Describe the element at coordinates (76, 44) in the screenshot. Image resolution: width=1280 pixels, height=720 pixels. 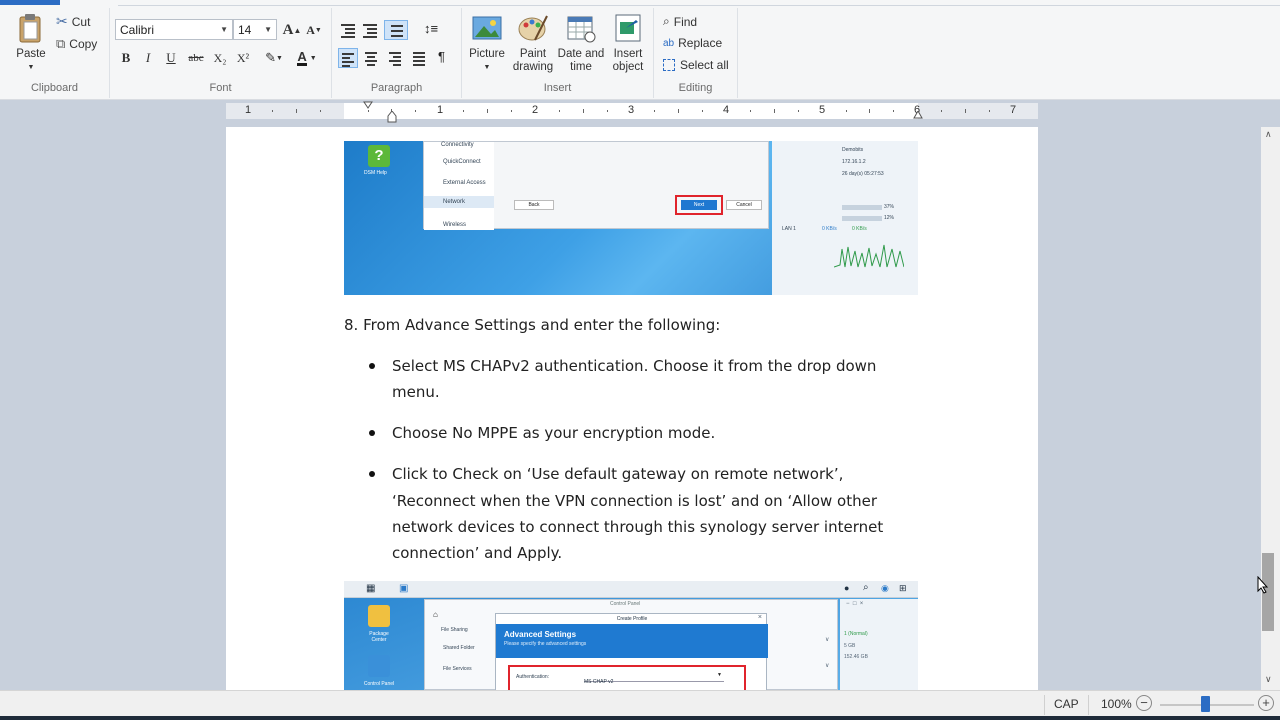
I see `copy-button: ⧉ Copy` at that location.